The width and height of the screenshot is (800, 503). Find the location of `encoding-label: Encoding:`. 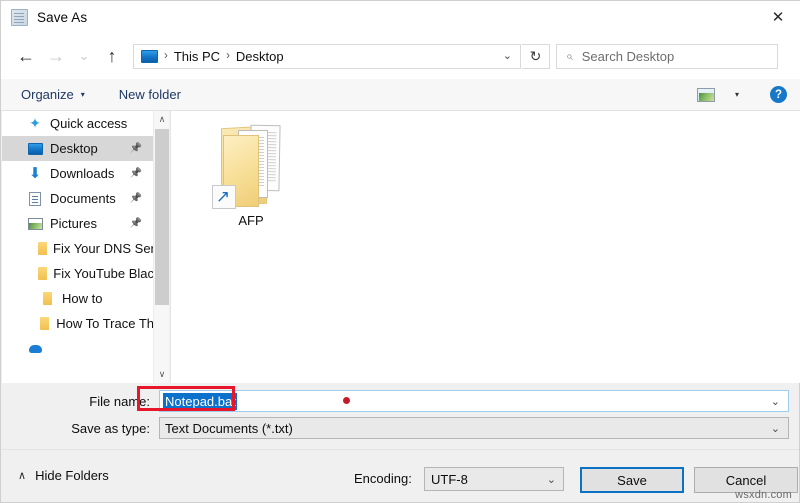

encoding-label: Encoding: is located at coordinates (383, 478).